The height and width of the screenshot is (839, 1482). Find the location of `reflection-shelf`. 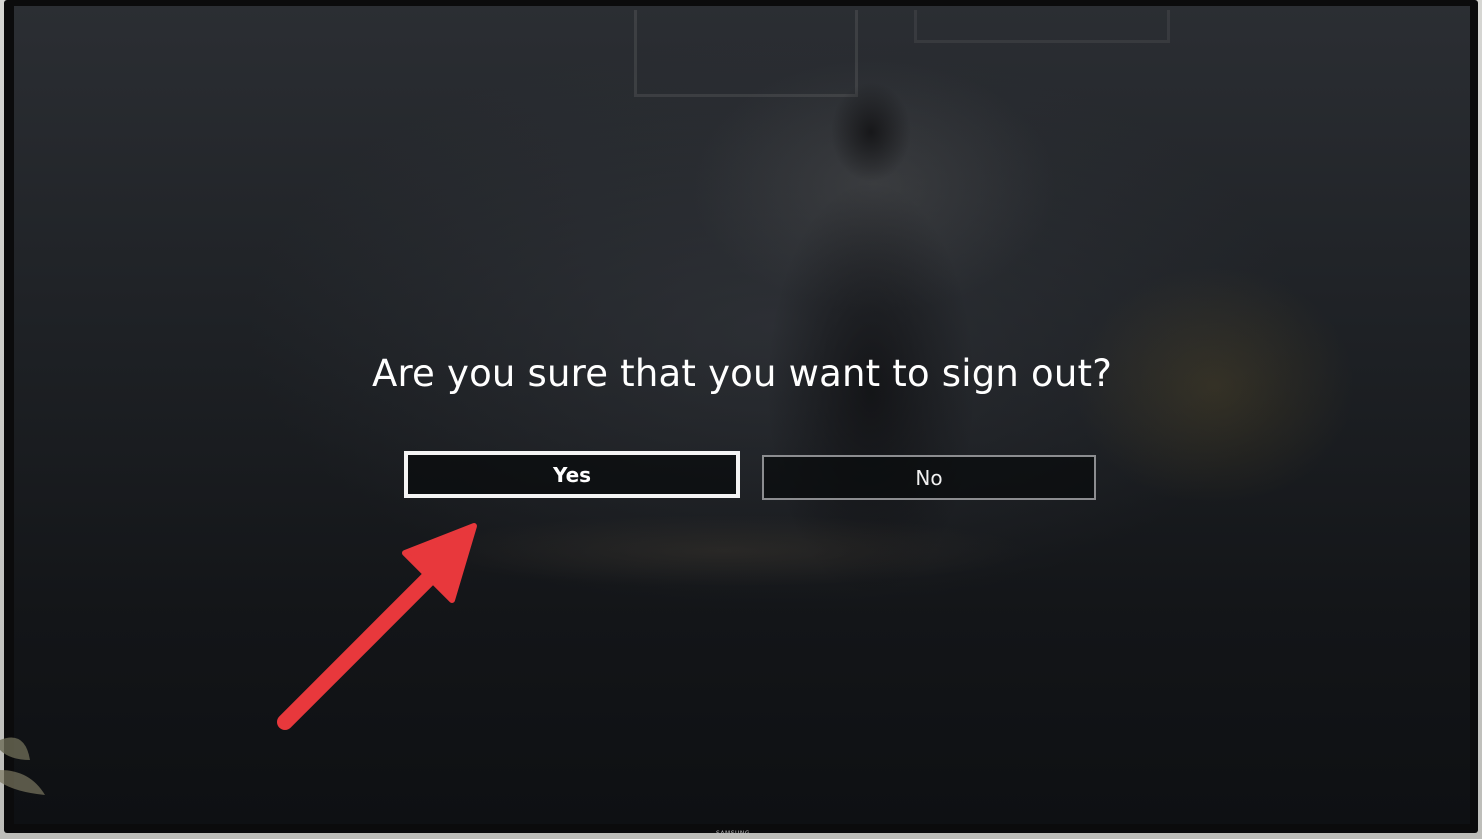

reflection-shelf is located at coordinates (1042, 26).